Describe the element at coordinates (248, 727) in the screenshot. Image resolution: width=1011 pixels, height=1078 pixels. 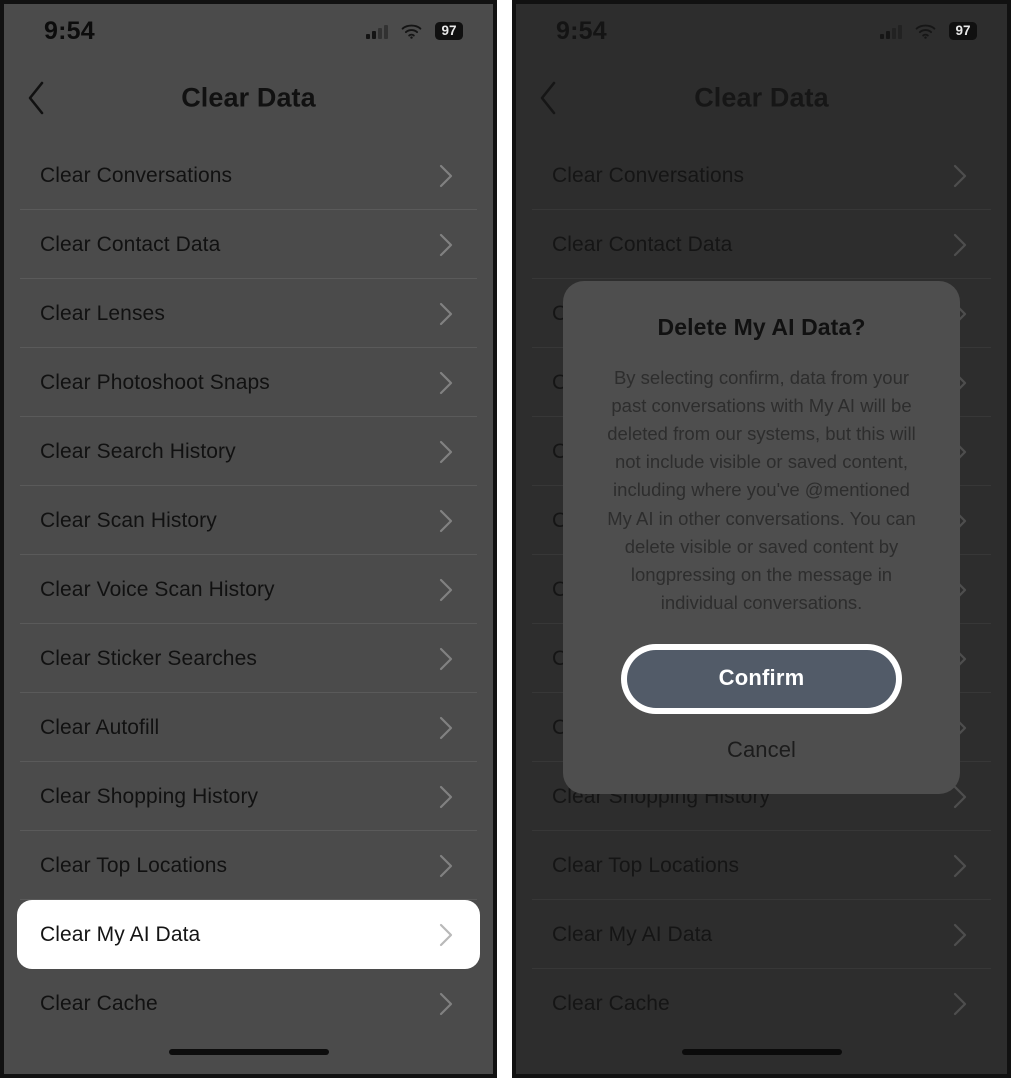
I see `list-item: Clear Autofill` at that location.